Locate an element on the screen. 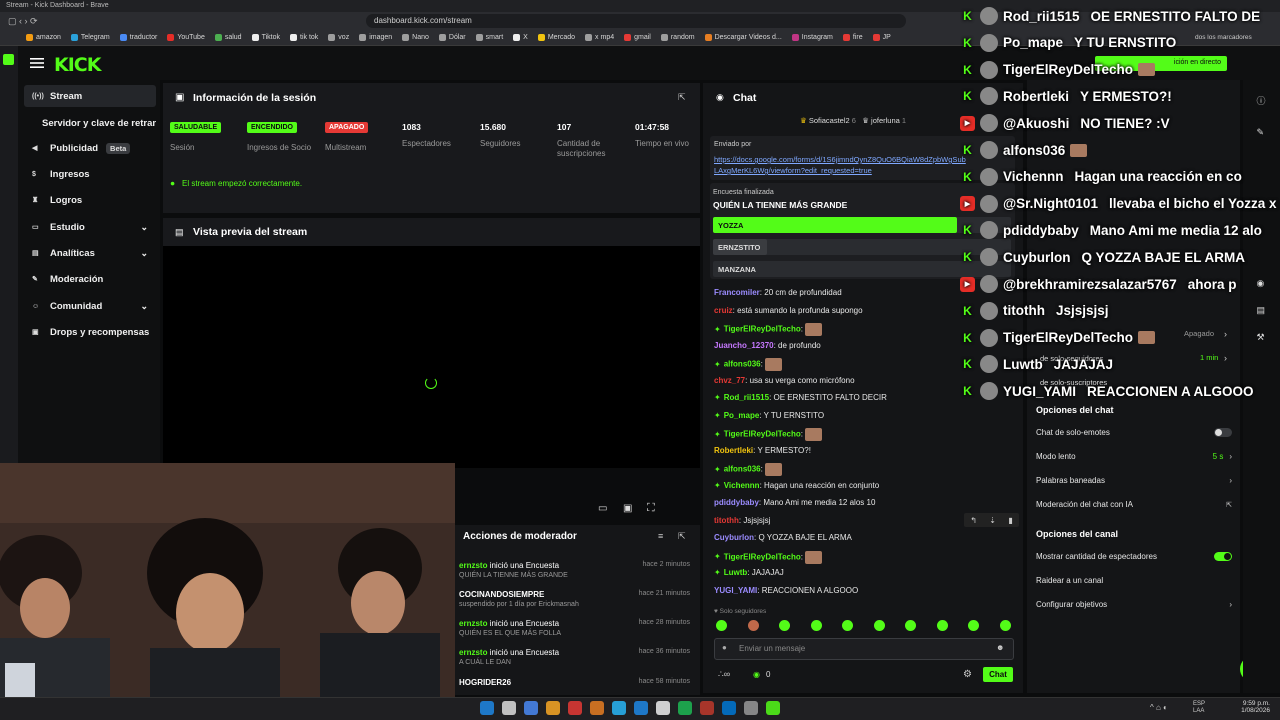 This screenshot has width=1280, height=720. sidebar-item-logros: ♜ Logros is located at coordinates (90, 200).